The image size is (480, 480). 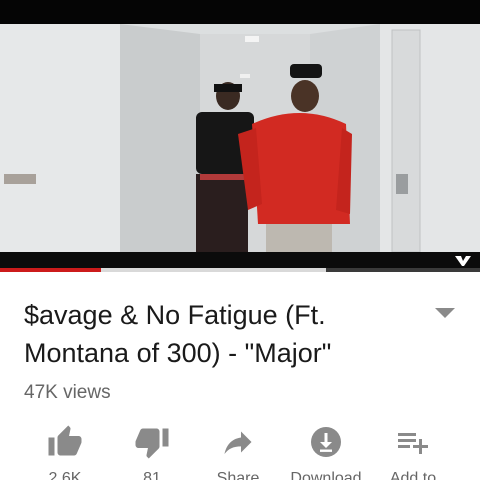 I want to click on add-to-button: Add to, so click(x=413, y=452).